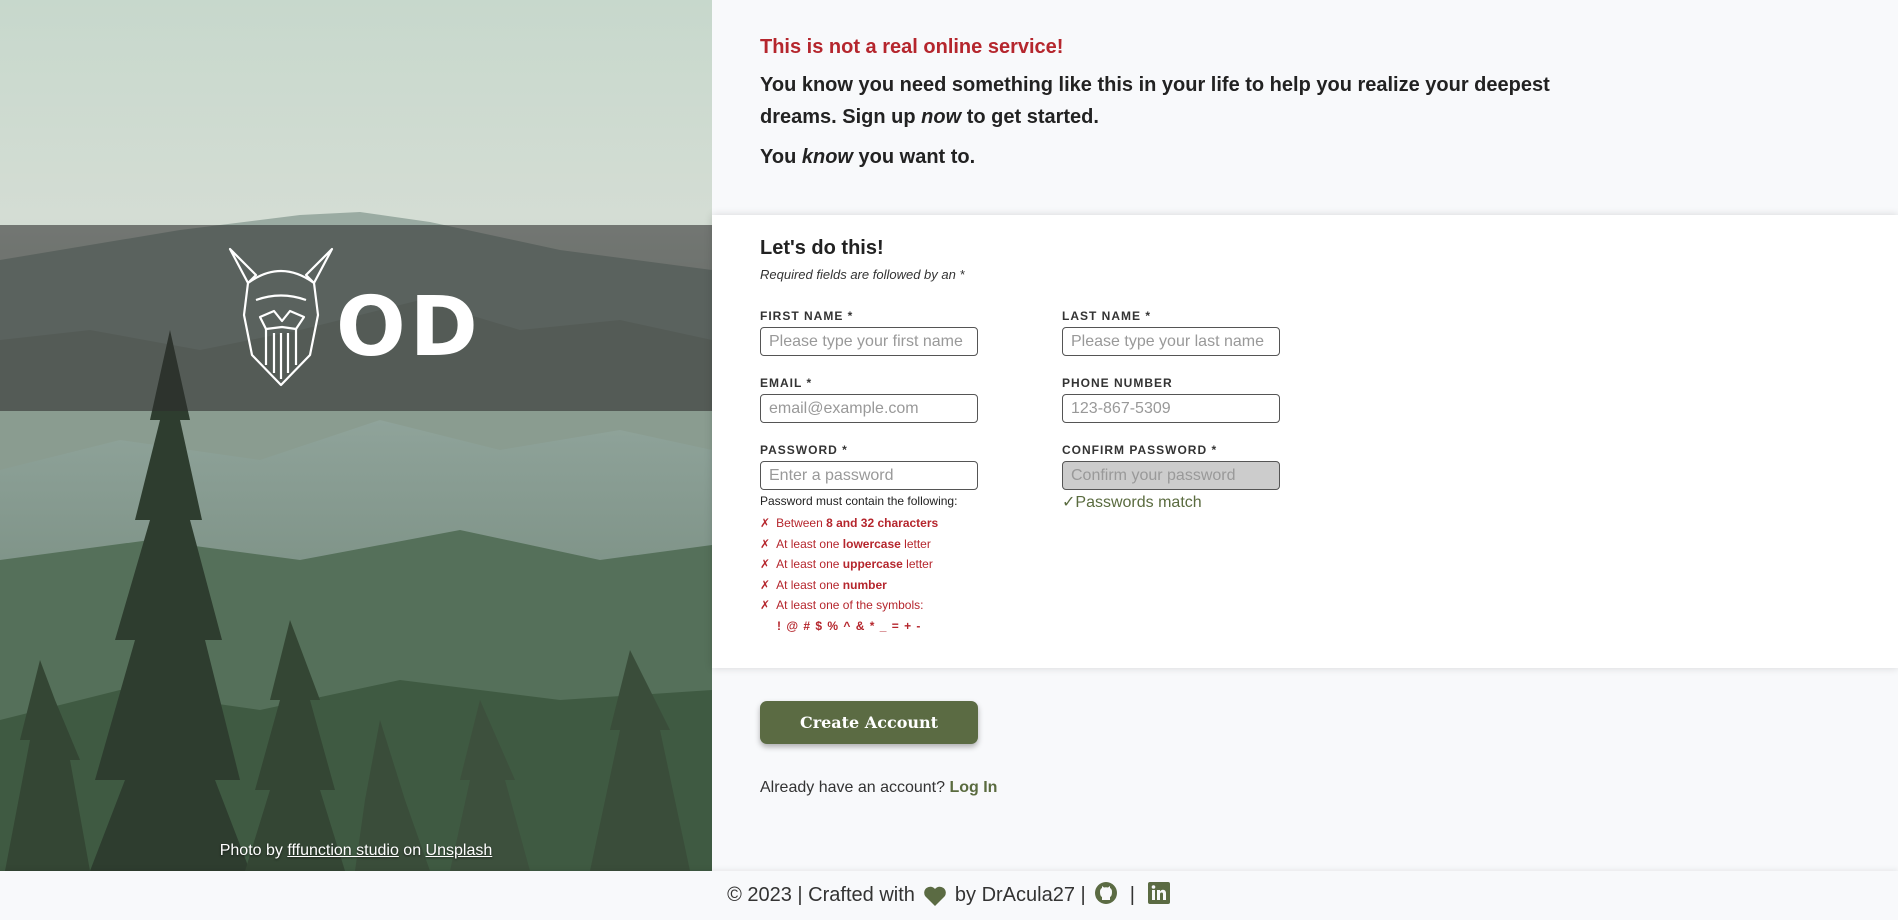  I want to click on requirement-symbols-list: ! @ # $ % ^ & * _ = + -, so click(849, 625).